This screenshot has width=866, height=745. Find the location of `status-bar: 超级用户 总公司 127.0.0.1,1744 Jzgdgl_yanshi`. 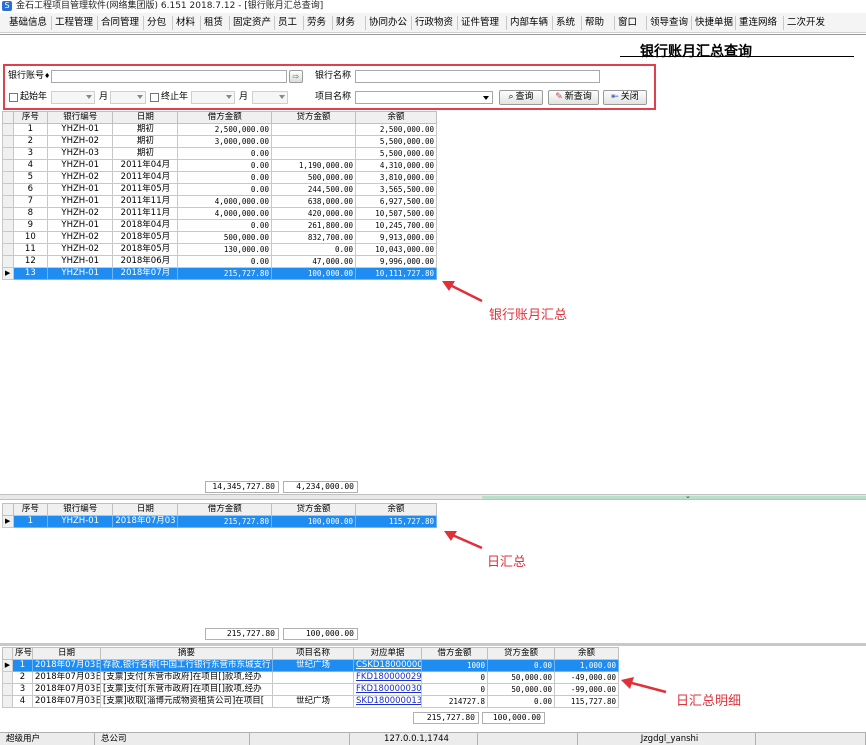

status-bar: 超级用户 总公司 127.0.0.1,1744 Jzgdgl_yanshi is located at coordinates (433, 738).